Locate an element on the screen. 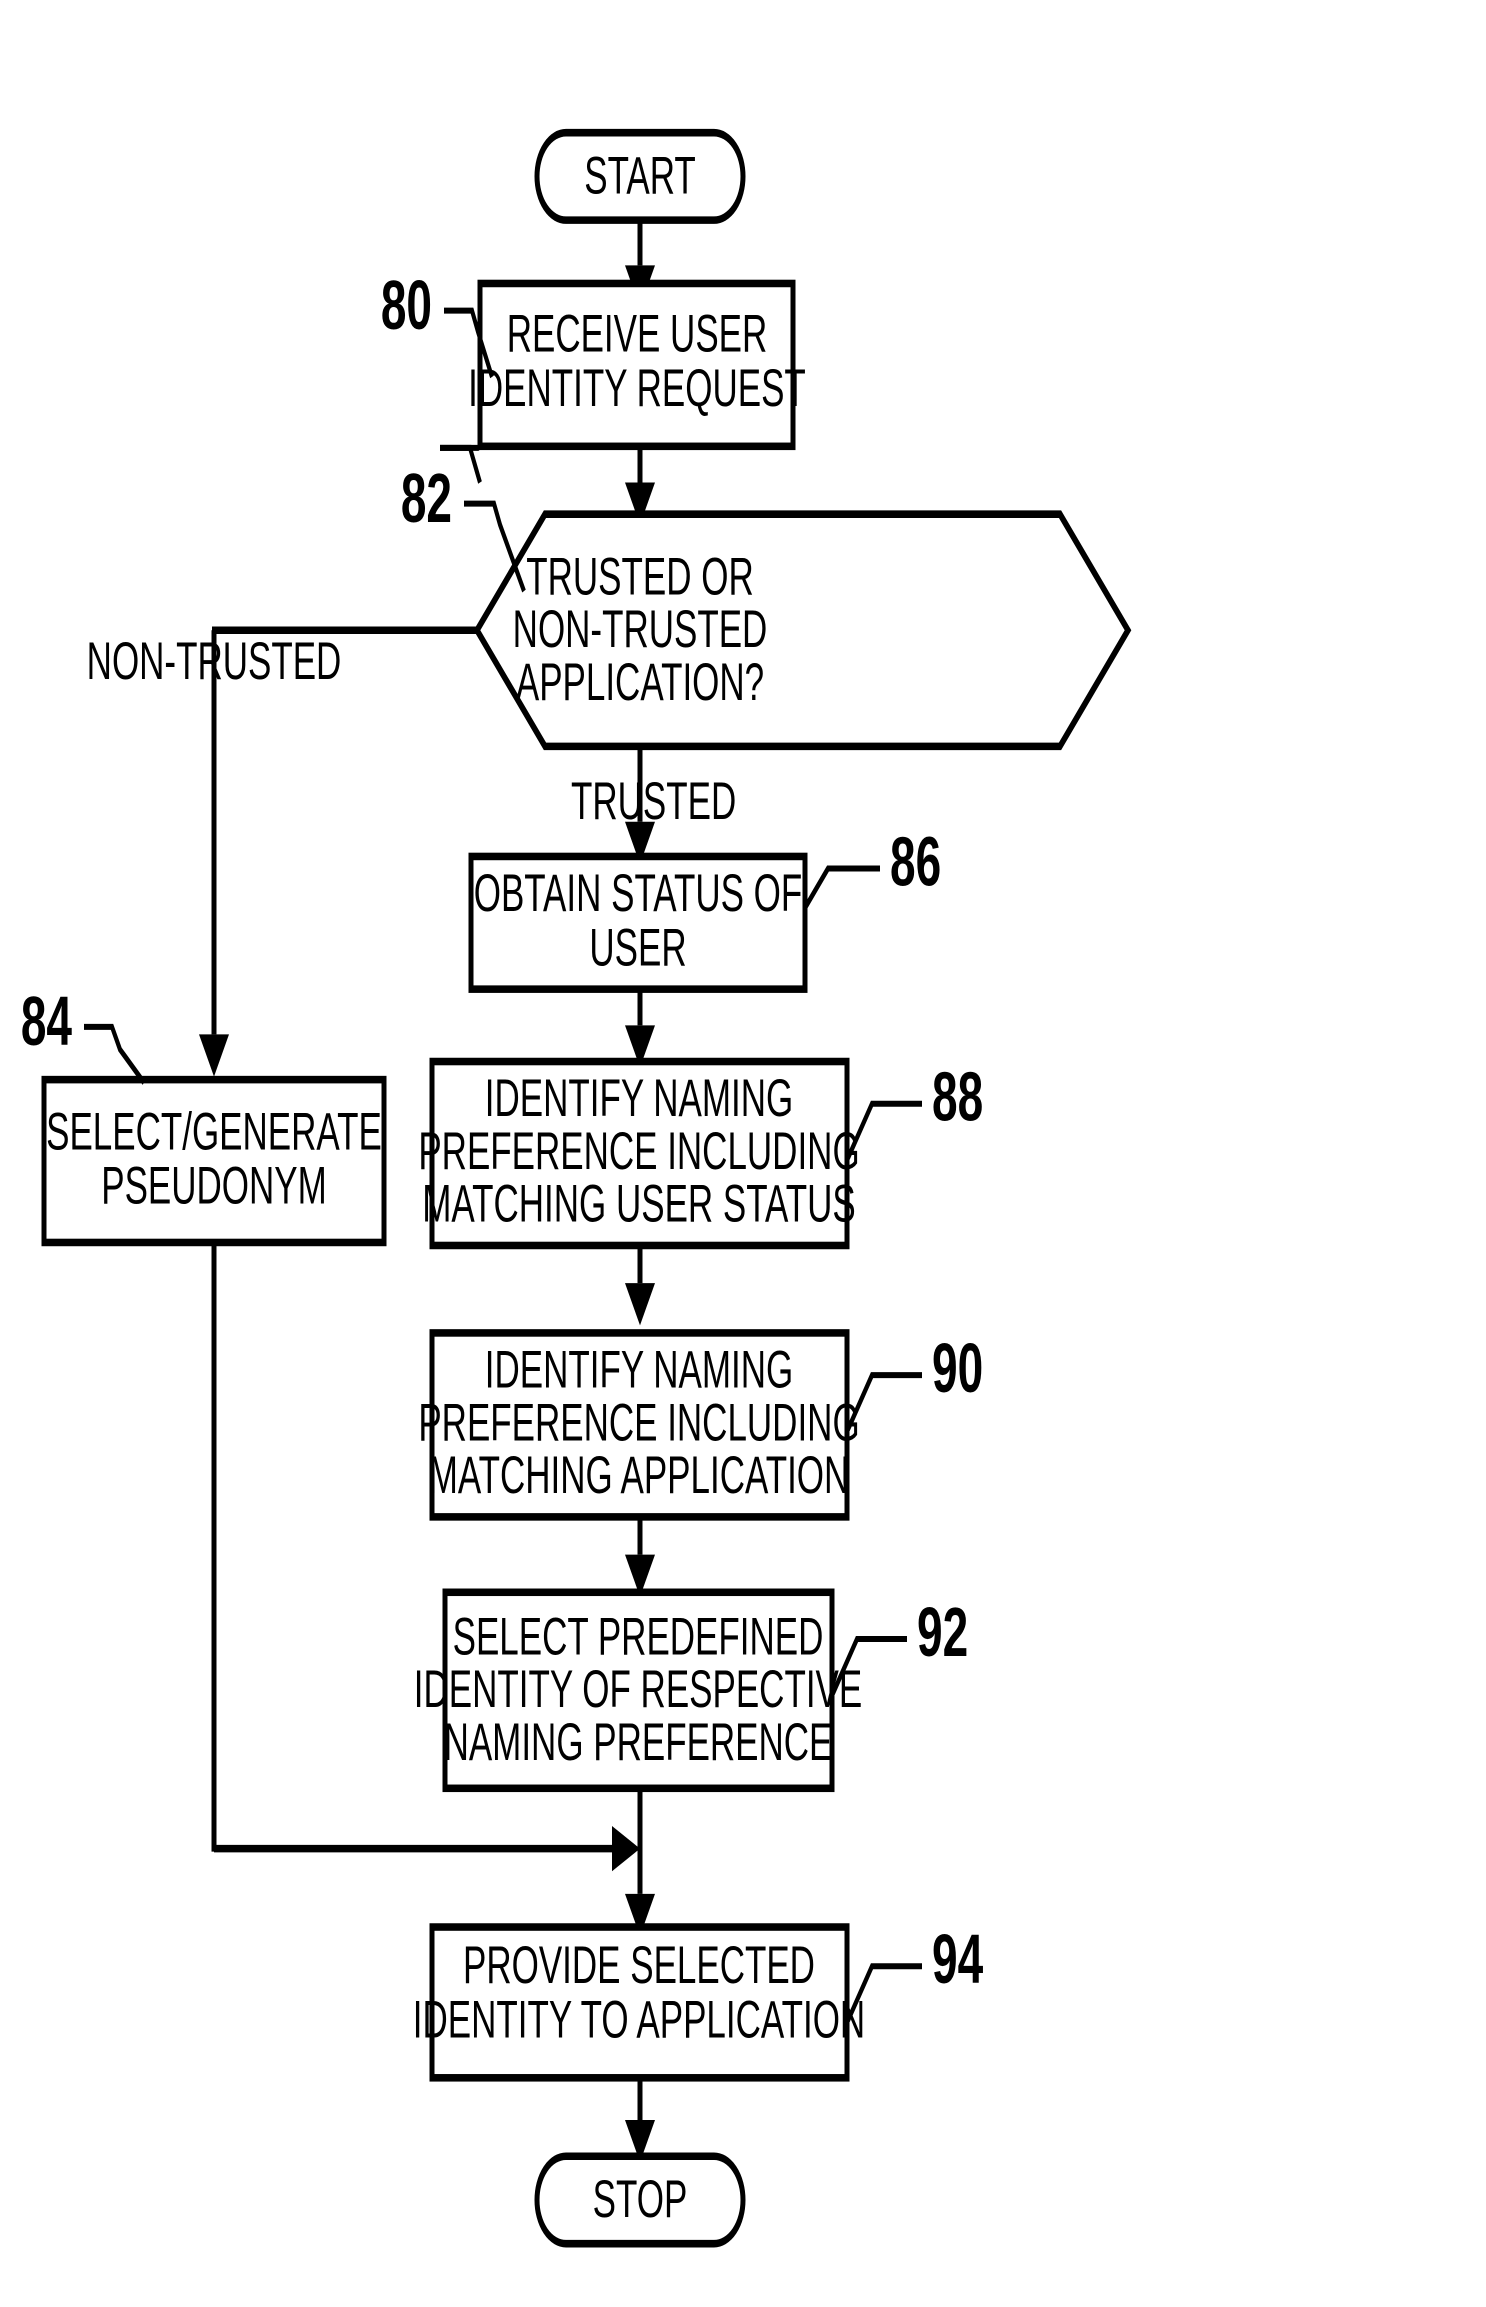 Image resolution: width=1486 pixels, height=2307 pixels. reference-callout-90: 90 is located at coordinates (914, 1381).